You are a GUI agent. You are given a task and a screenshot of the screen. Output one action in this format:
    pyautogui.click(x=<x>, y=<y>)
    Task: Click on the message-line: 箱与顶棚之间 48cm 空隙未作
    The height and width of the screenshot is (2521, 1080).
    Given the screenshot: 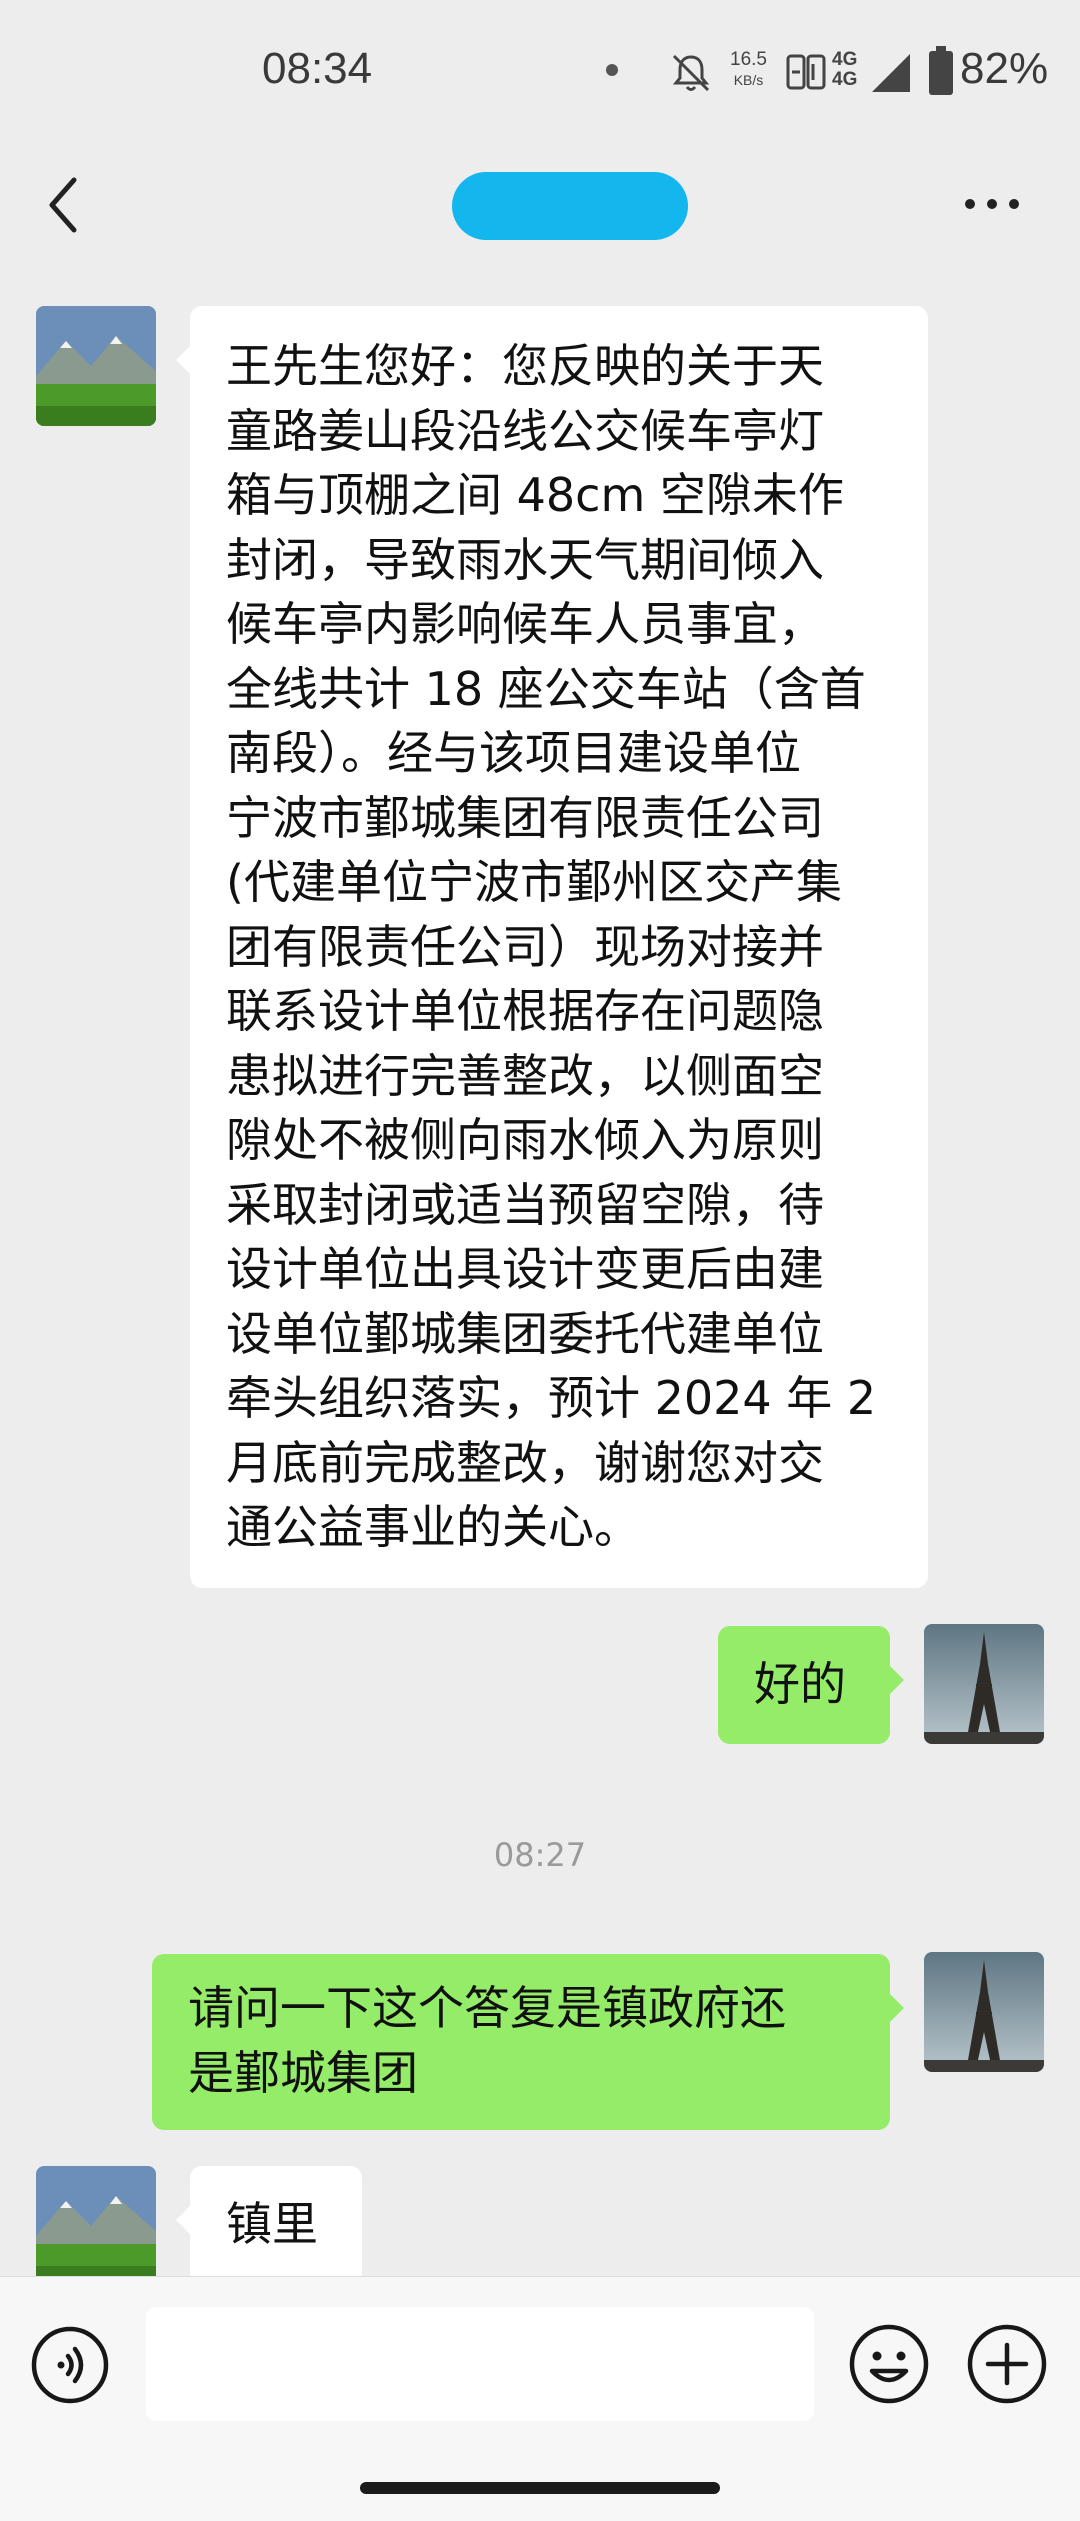 What is the action you would take?
    pyautogui.click(x=535, y=495)
    